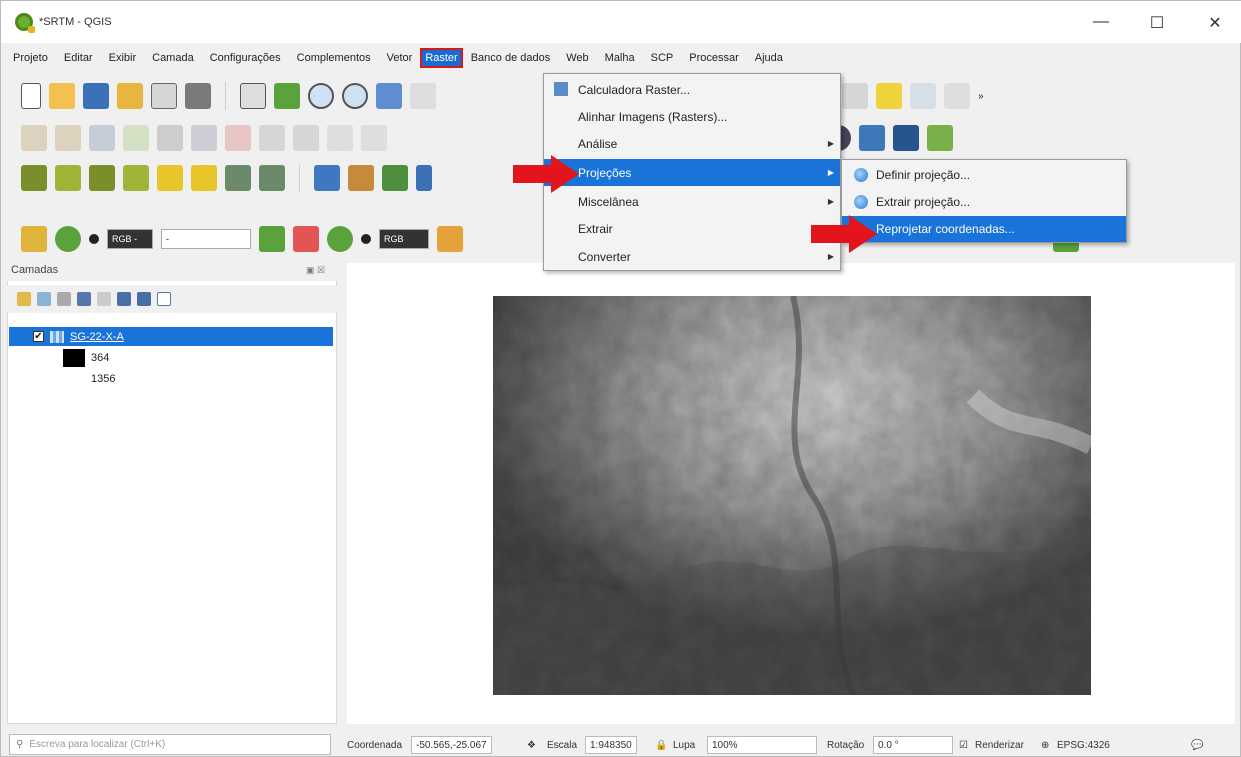  What do you see at coordinates (423, 96) in the screenshot?
I see `zoom-selection-icon` at bounding box center [423, 96].